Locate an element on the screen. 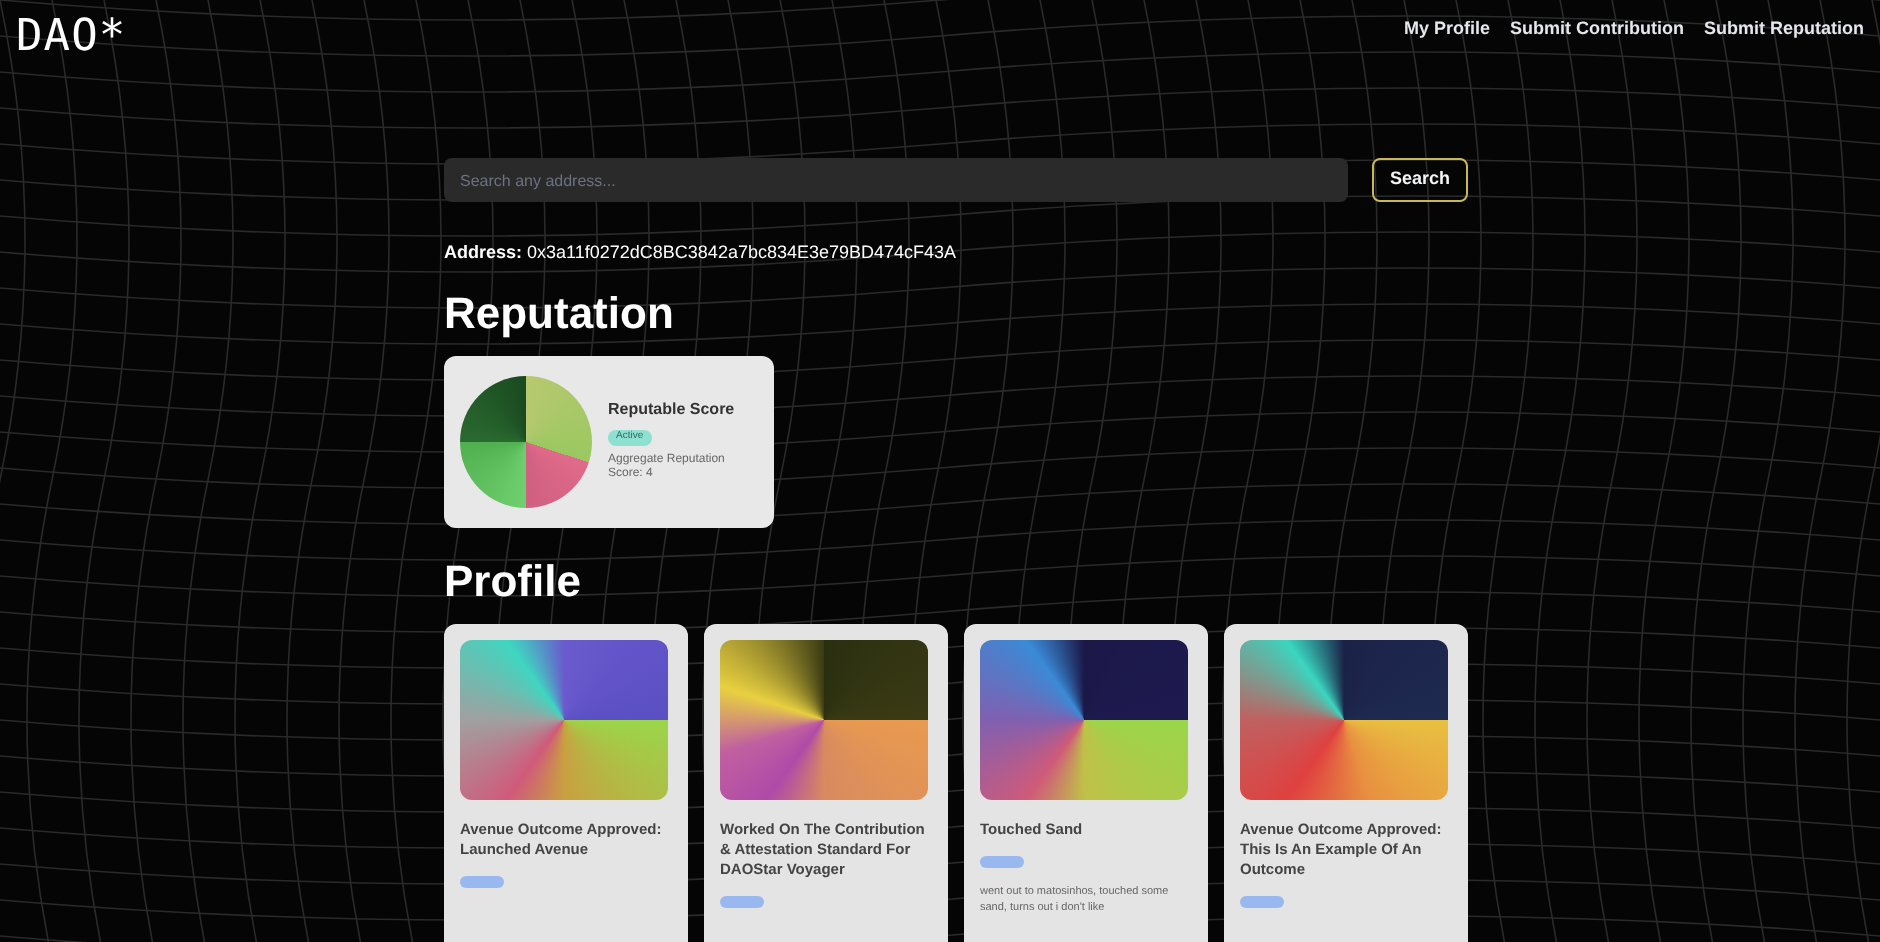  card-title: Reputable Score is located at coordinates (672, 410).